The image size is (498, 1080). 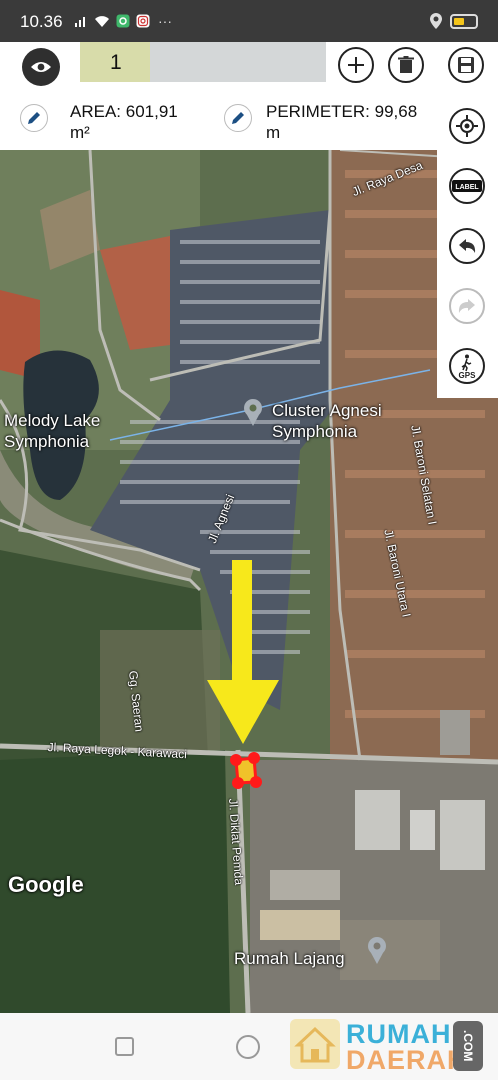 I want to click on redo-icon, so click(x=466, y=306).